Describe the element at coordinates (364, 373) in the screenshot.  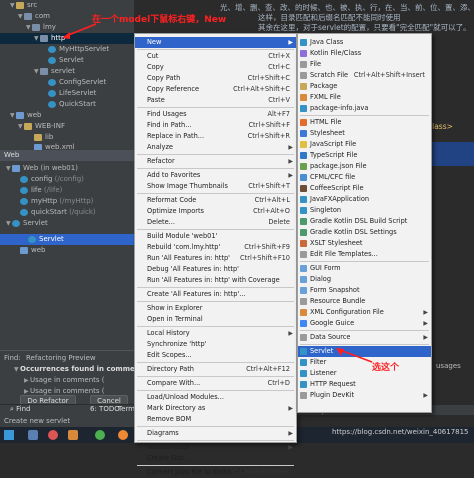
I see `new-submenu-item-listener: Listener` at that location.